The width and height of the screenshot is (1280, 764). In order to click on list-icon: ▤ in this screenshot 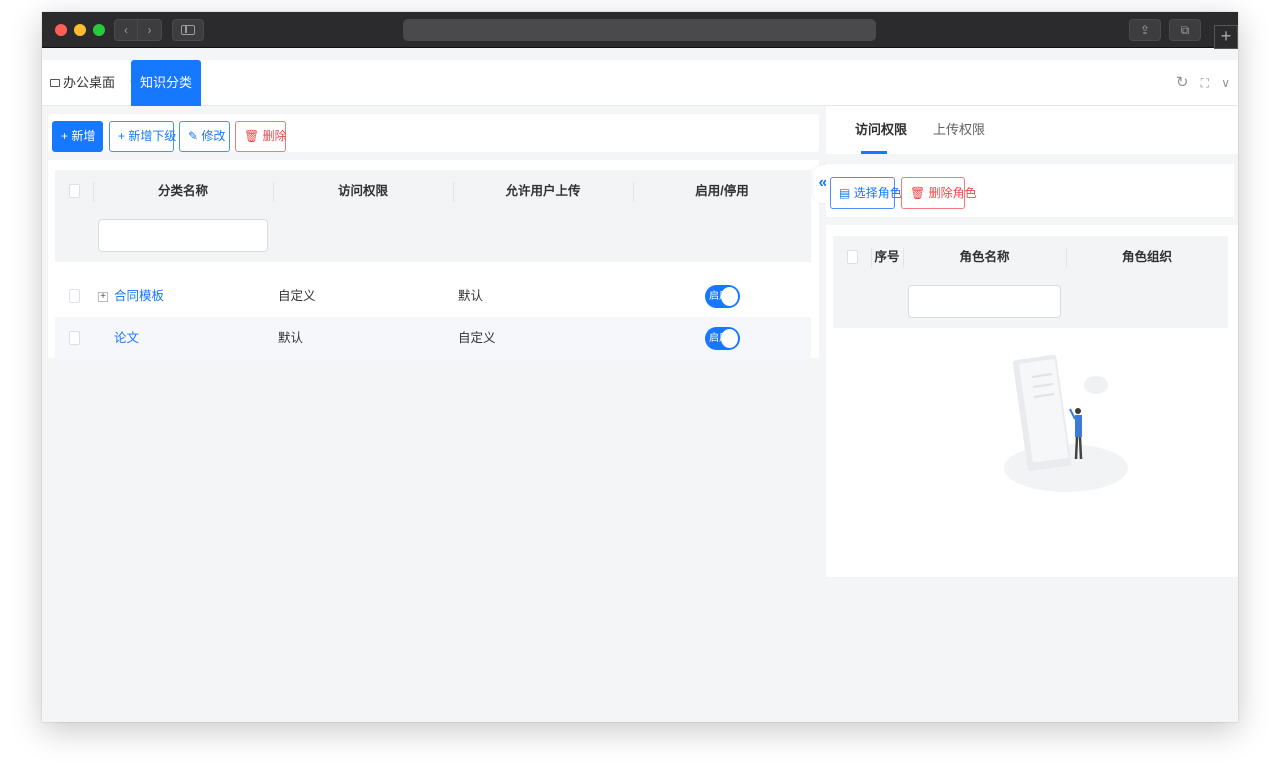, I will do `click(845, 193)`.